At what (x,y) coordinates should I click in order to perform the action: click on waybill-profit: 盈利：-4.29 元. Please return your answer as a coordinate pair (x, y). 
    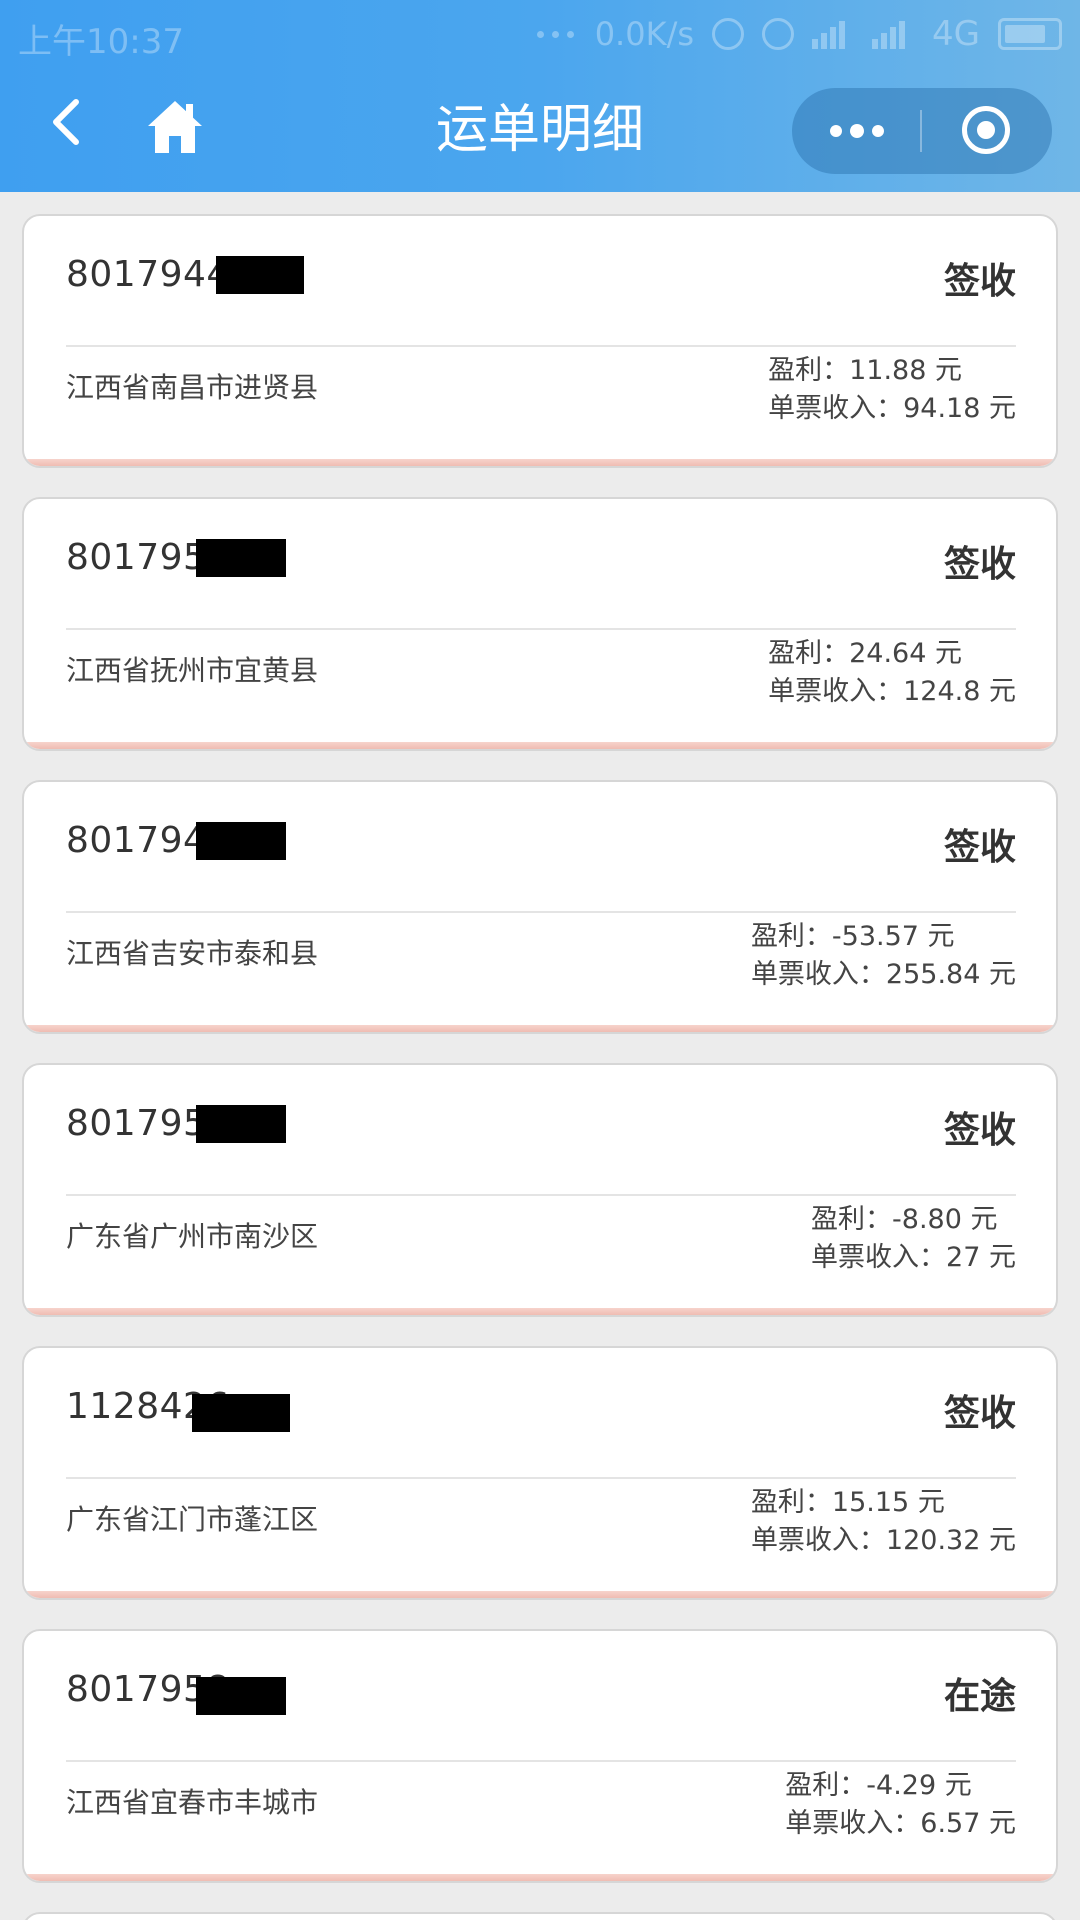
    Looking at the image, I should click on (878, 1785).